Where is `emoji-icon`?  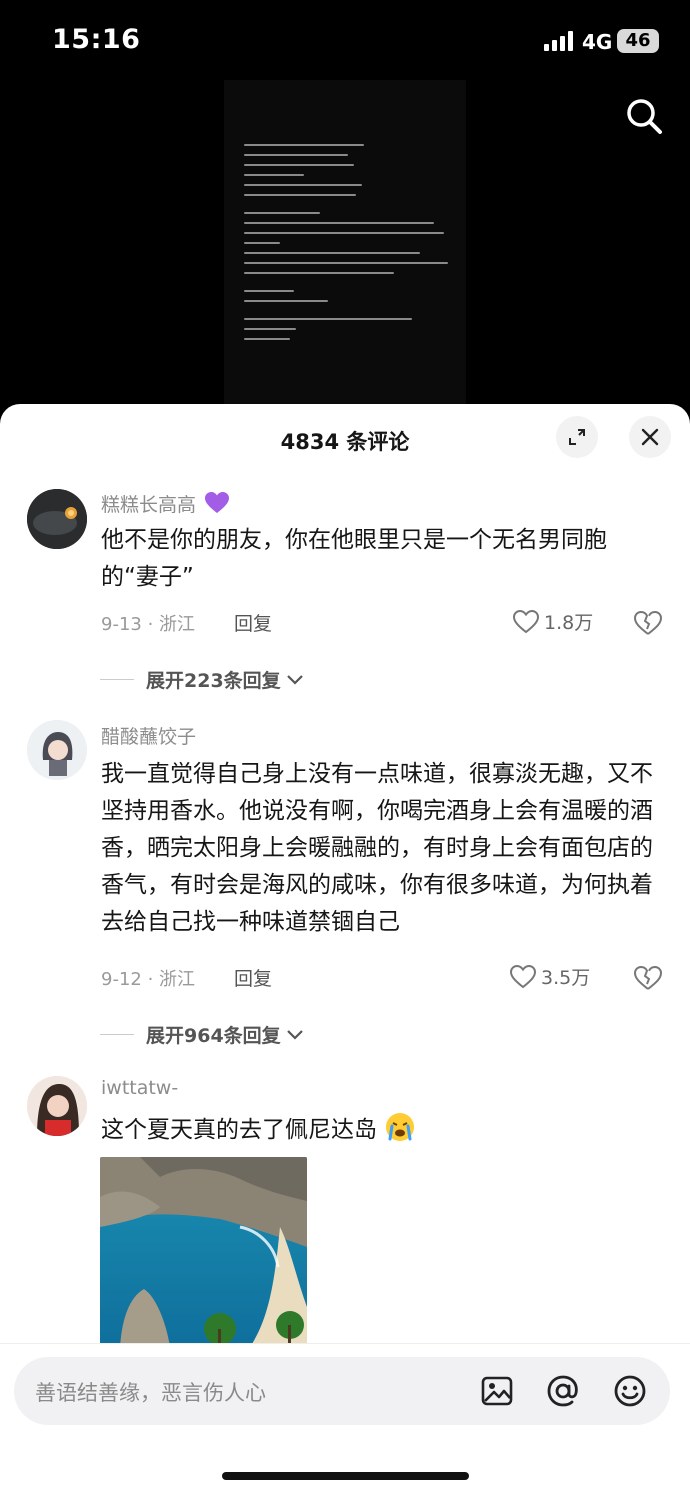
emoji-icon is located at coordinates (630, 1391).